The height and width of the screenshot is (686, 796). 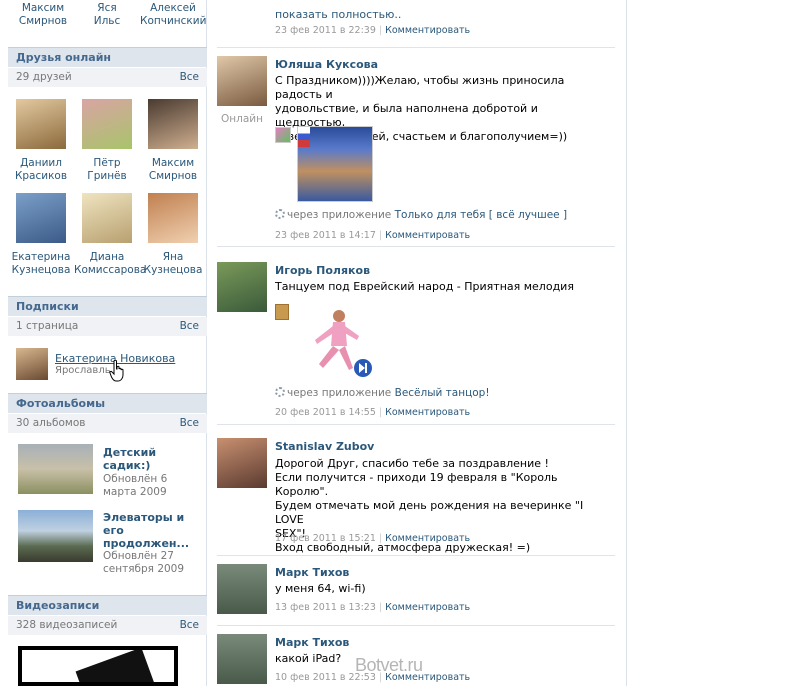 What do you see at coordinates (325, 235) in the screenshot?
I see `post-date: 23 фев 2011 в 14:17` at bounding box center [325, 235].